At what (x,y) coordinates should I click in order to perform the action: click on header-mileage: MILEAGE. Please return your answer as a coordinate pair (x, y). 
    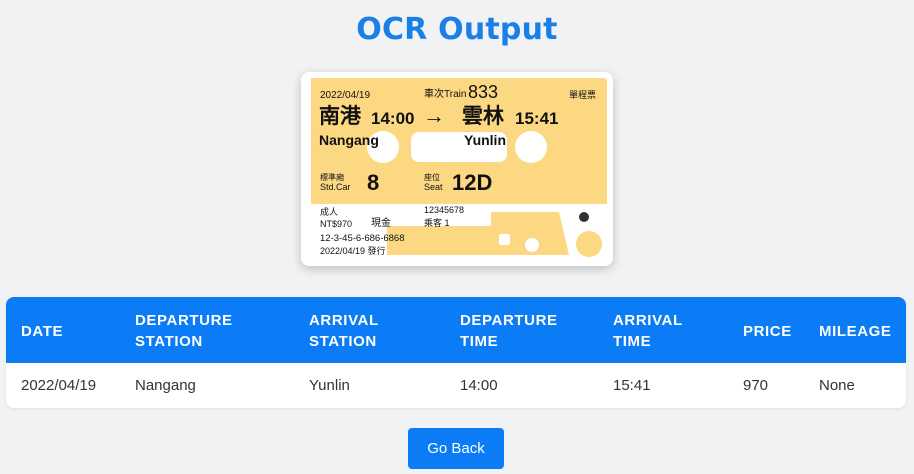
    Looking at the image, I should click on (855, 331).